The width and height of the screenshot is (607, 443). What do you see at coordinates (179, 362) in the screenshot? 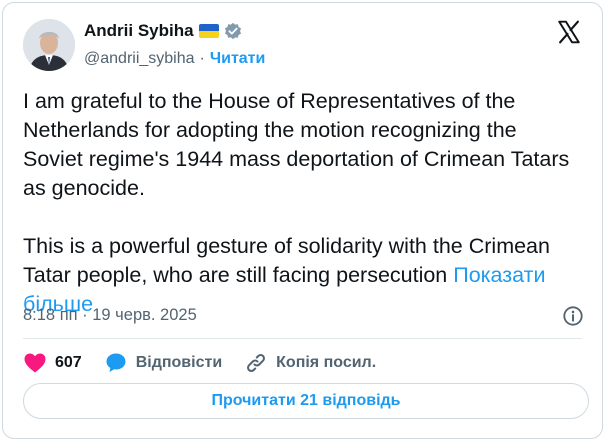
I see `reply-label: Відповісти` at bounding box center [179, 362].